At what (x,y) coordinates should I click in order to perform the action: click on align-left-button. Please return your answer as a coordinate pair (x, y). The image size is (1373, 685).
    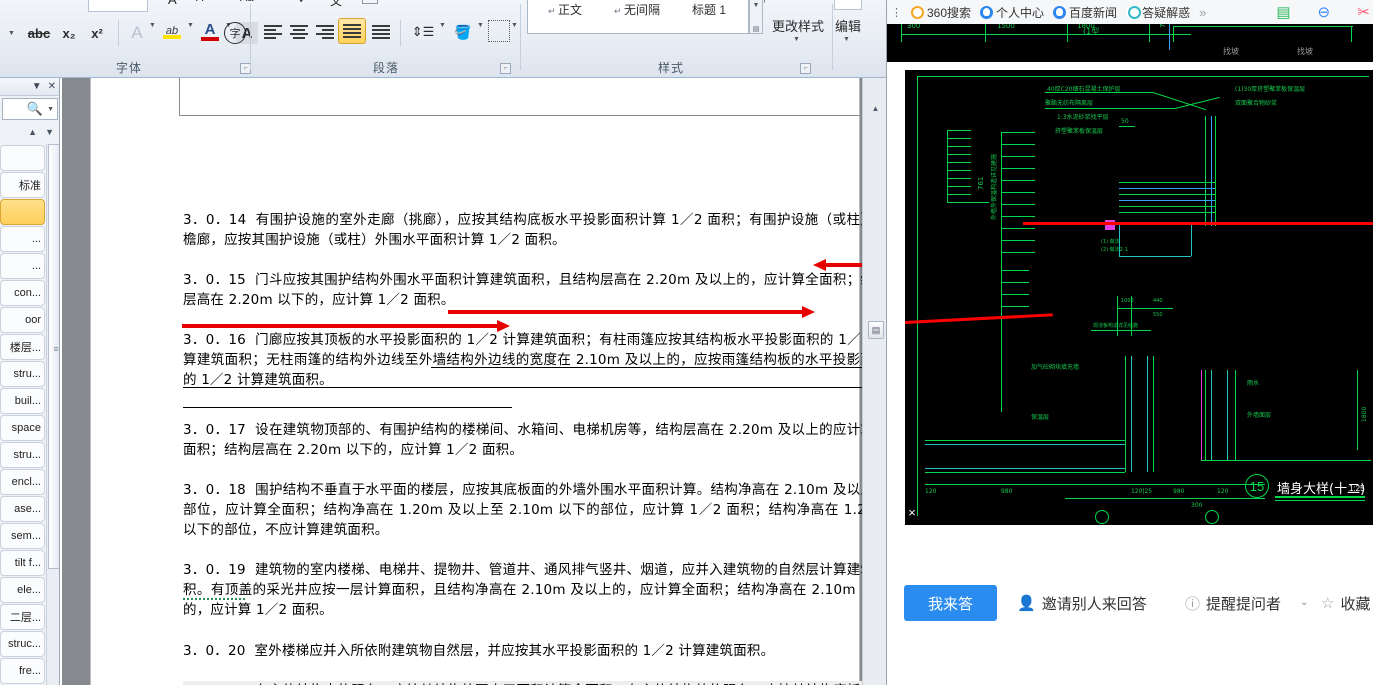
    Looking at the image, I should click on (273, 32).